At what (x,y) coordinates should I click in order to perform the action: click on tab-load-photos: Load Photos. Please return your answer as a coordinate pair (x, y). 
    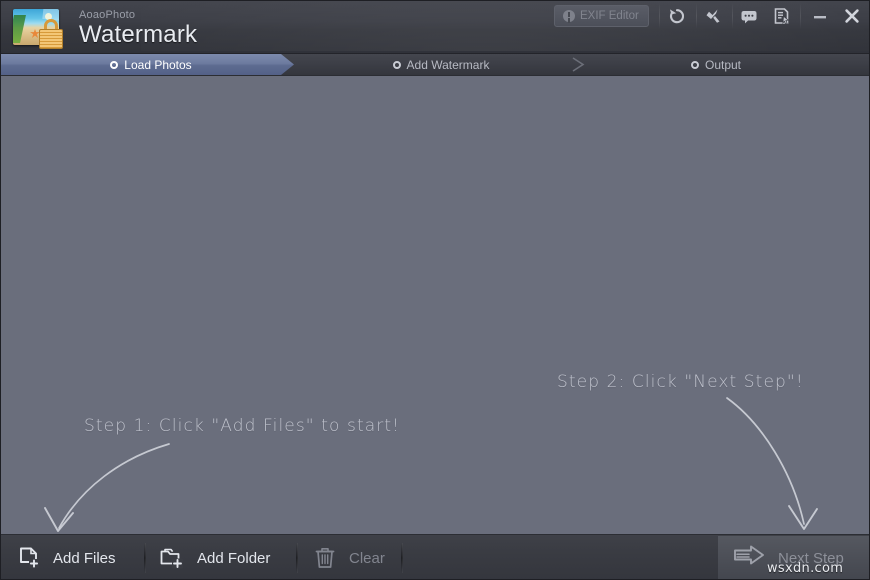
    Looking at the image, I should click on (151, 64).